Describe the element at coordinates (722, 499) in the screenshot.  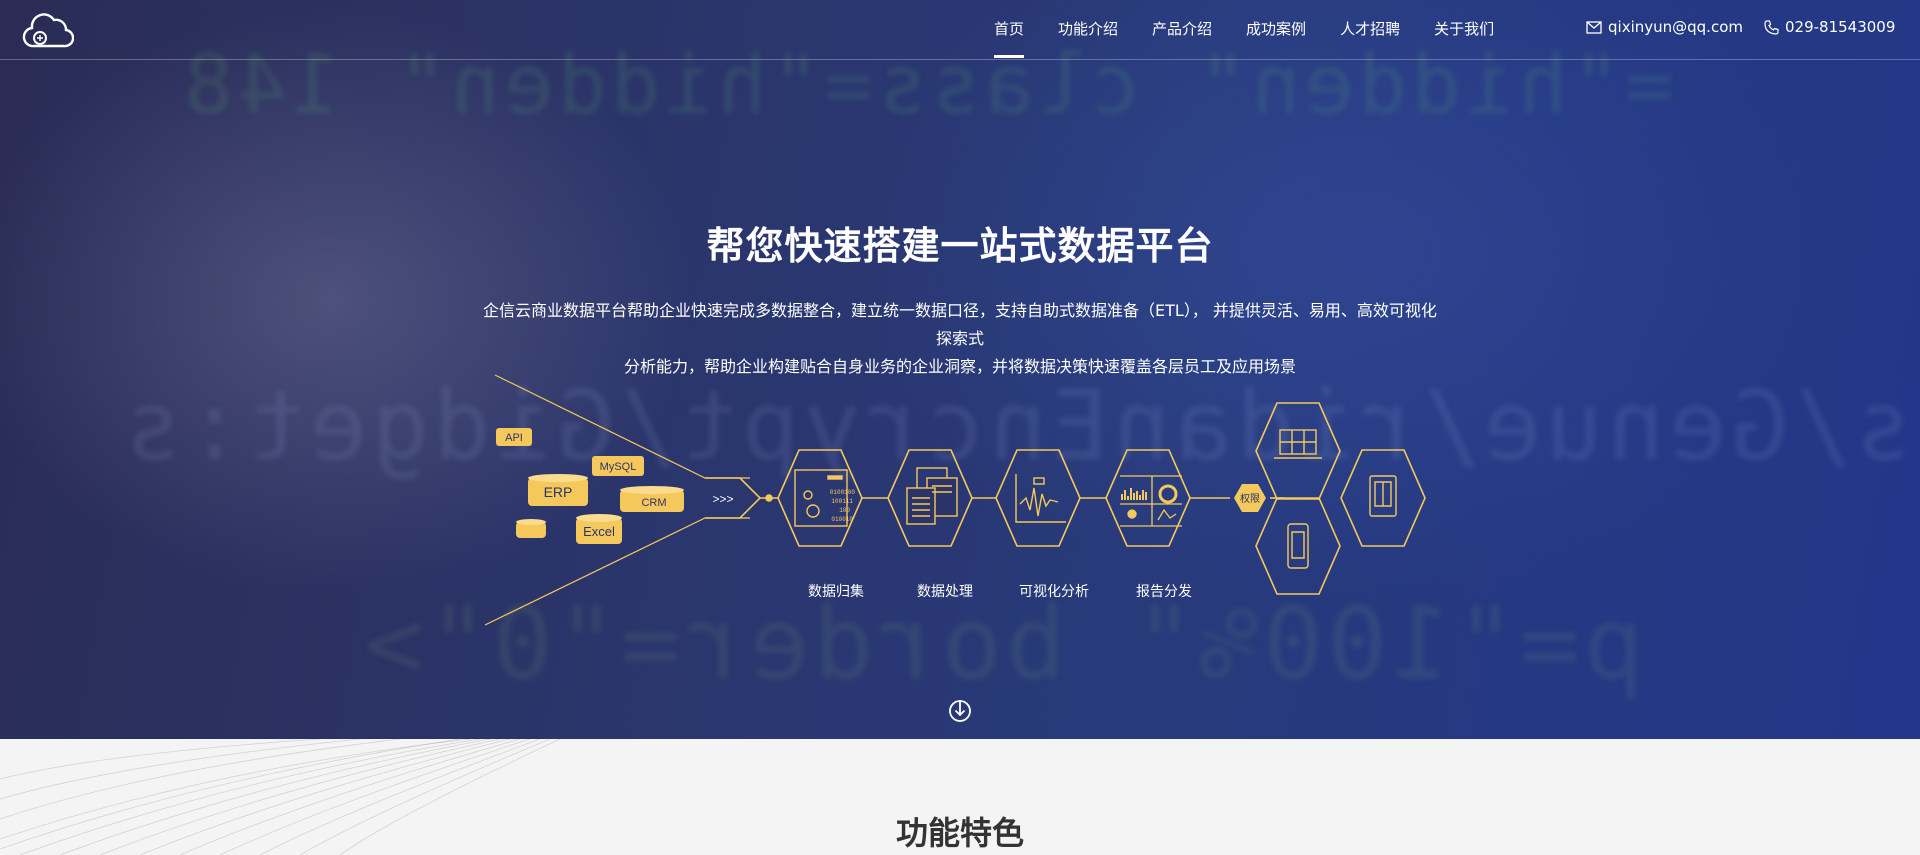
I see `arrow-symbol: >>>` at that location.